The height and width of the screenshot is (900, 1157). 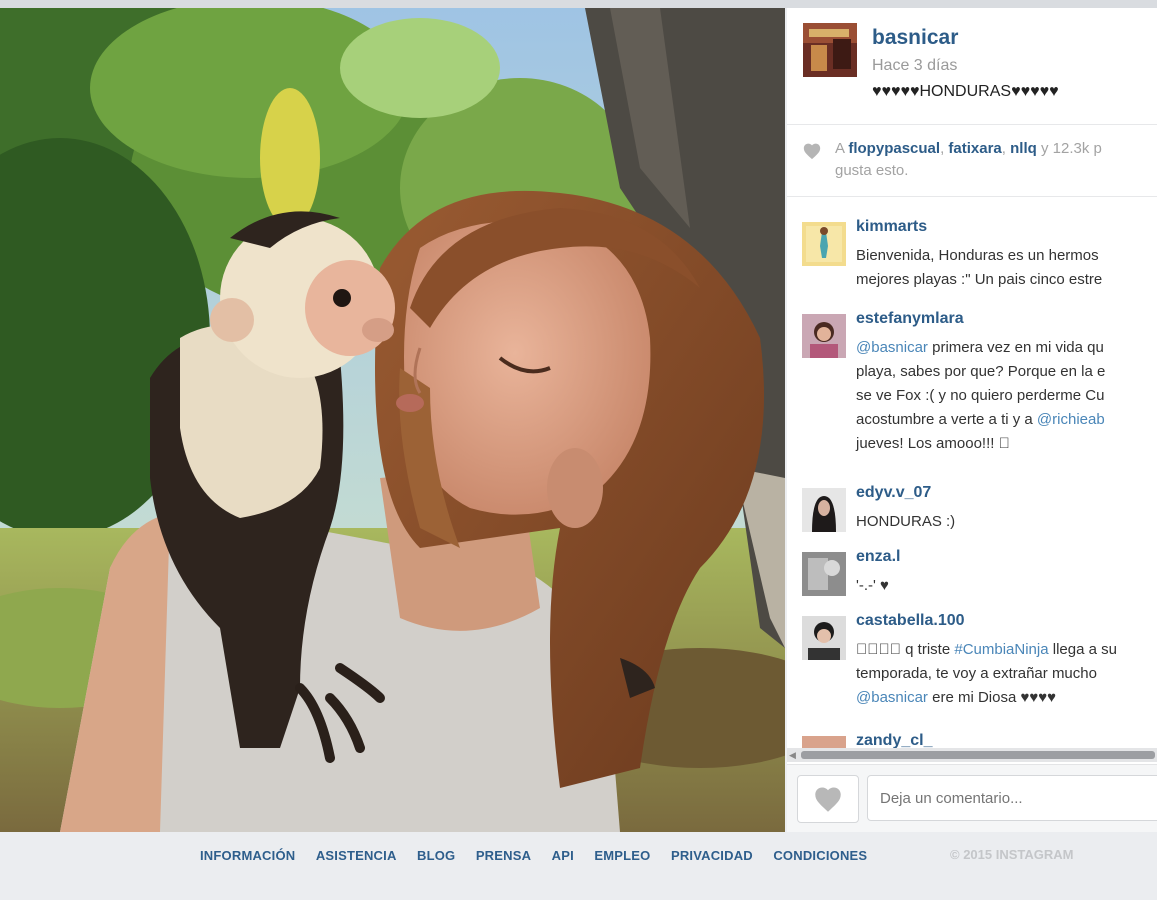 I want to click on like-button, so click(x=828, y=799).